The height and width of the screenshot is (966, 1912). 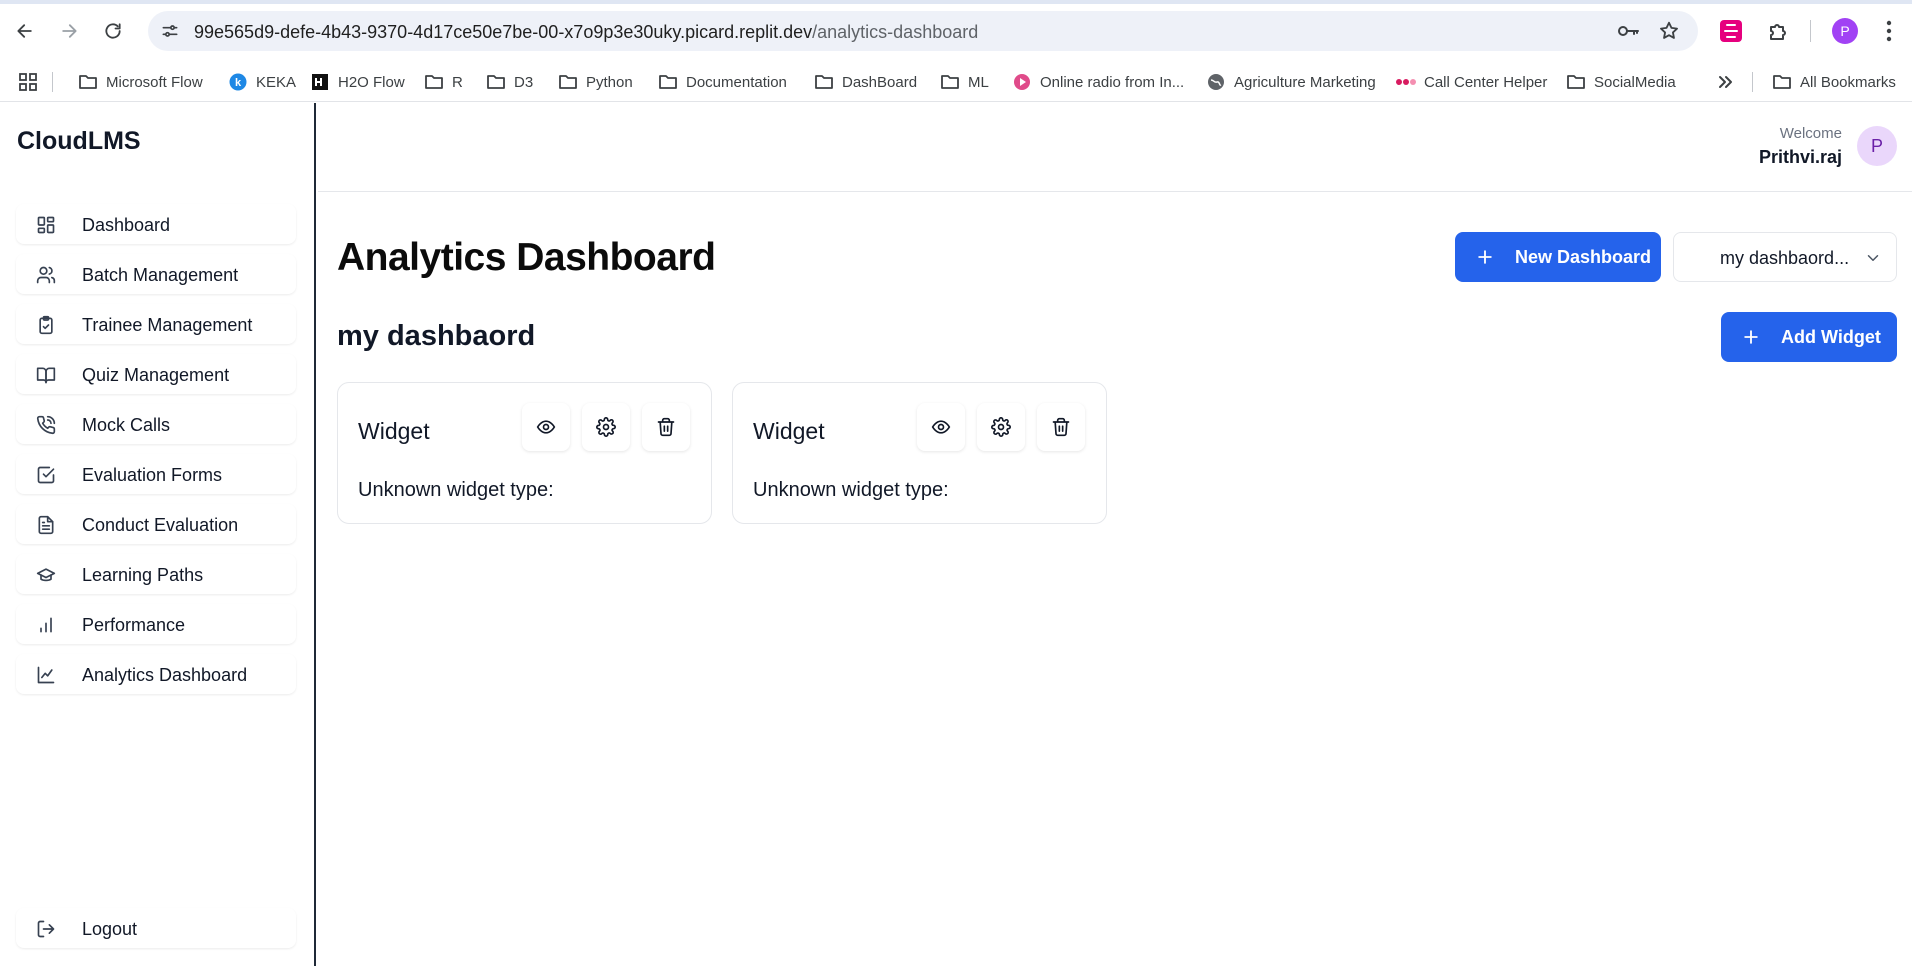 I want to click on bookmark-ml: ML, so click(x=964, y=82).